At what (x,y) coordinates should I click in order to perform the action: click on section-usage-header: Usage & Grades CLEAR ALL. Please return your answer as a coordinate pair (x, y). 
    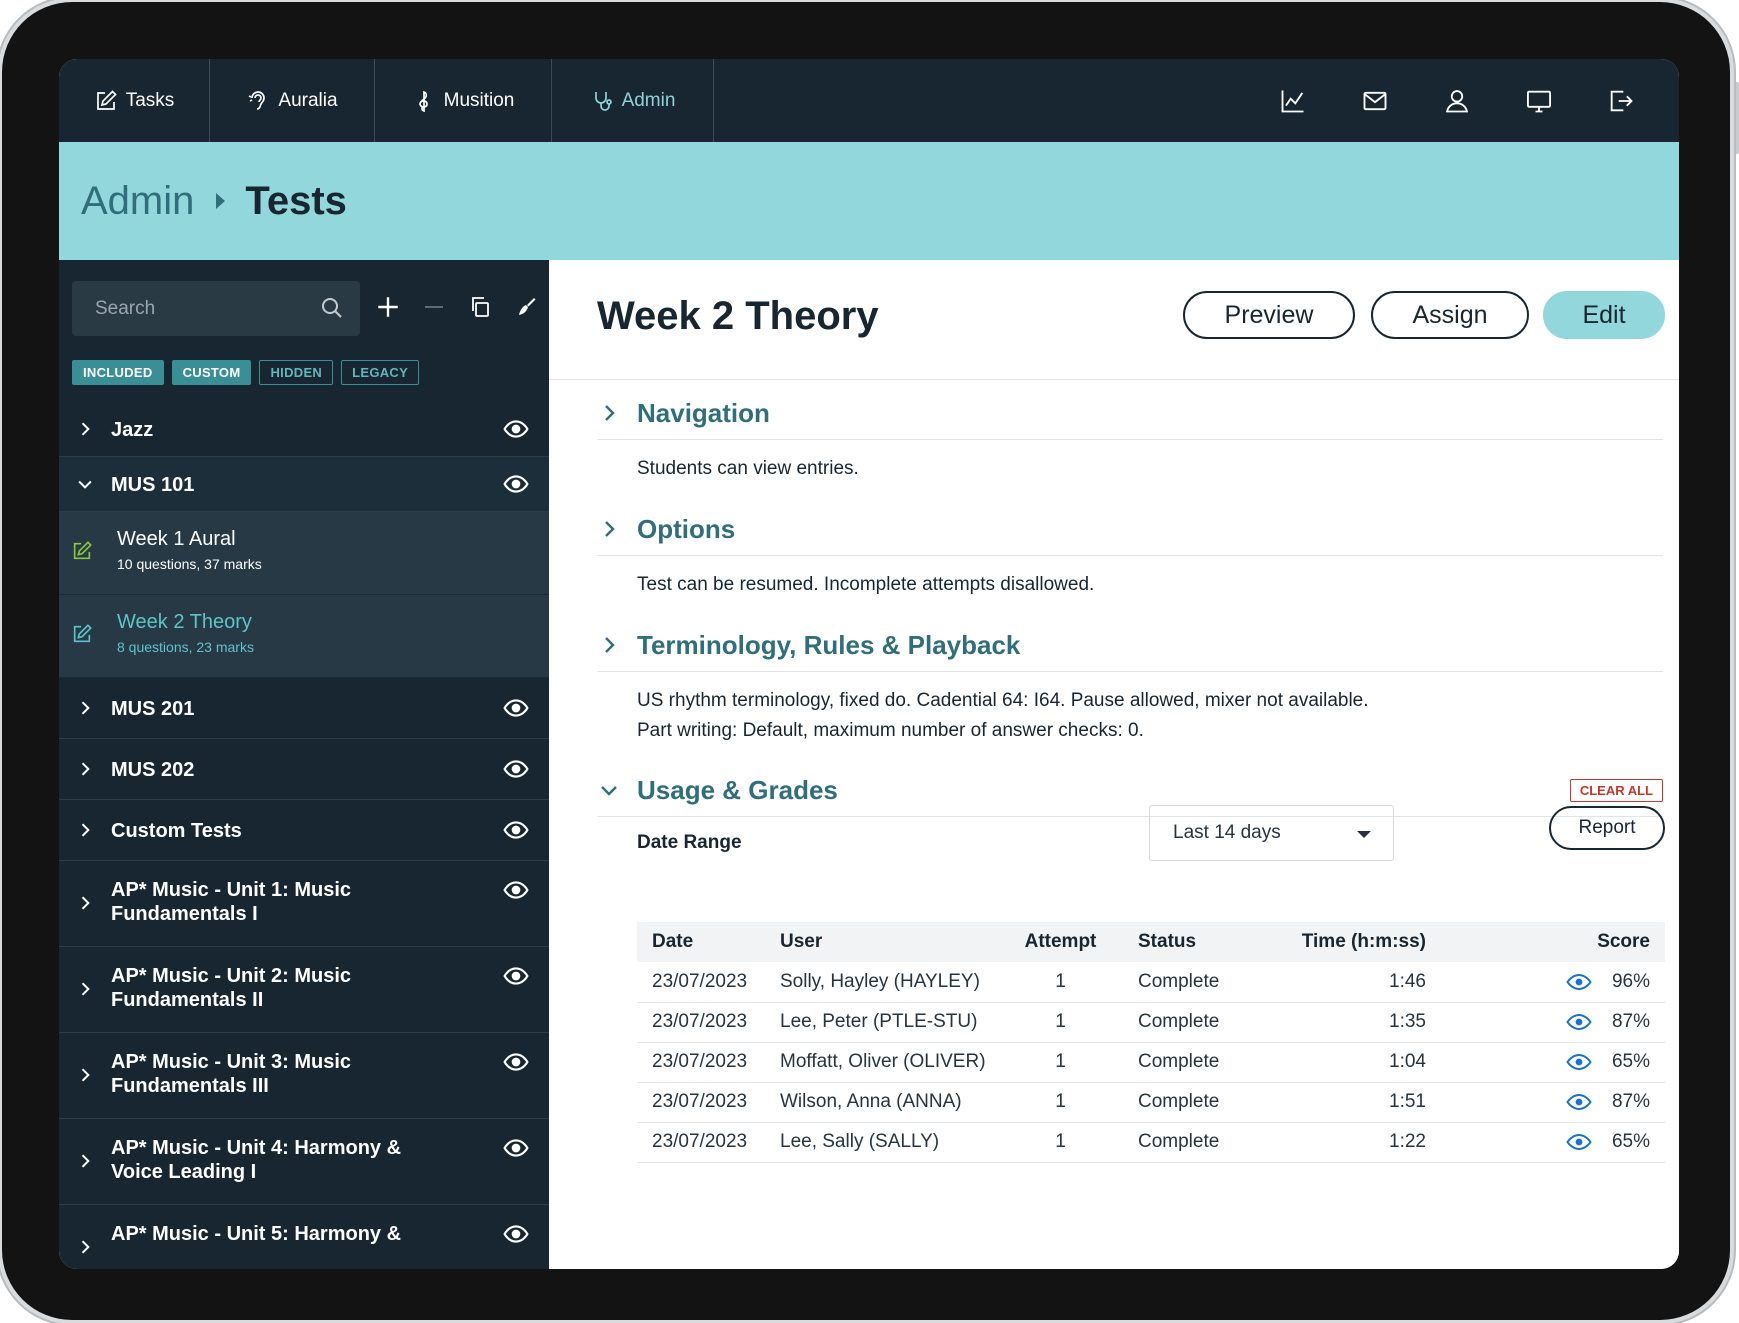
    Looking at the image, I should click on (1130, 788).